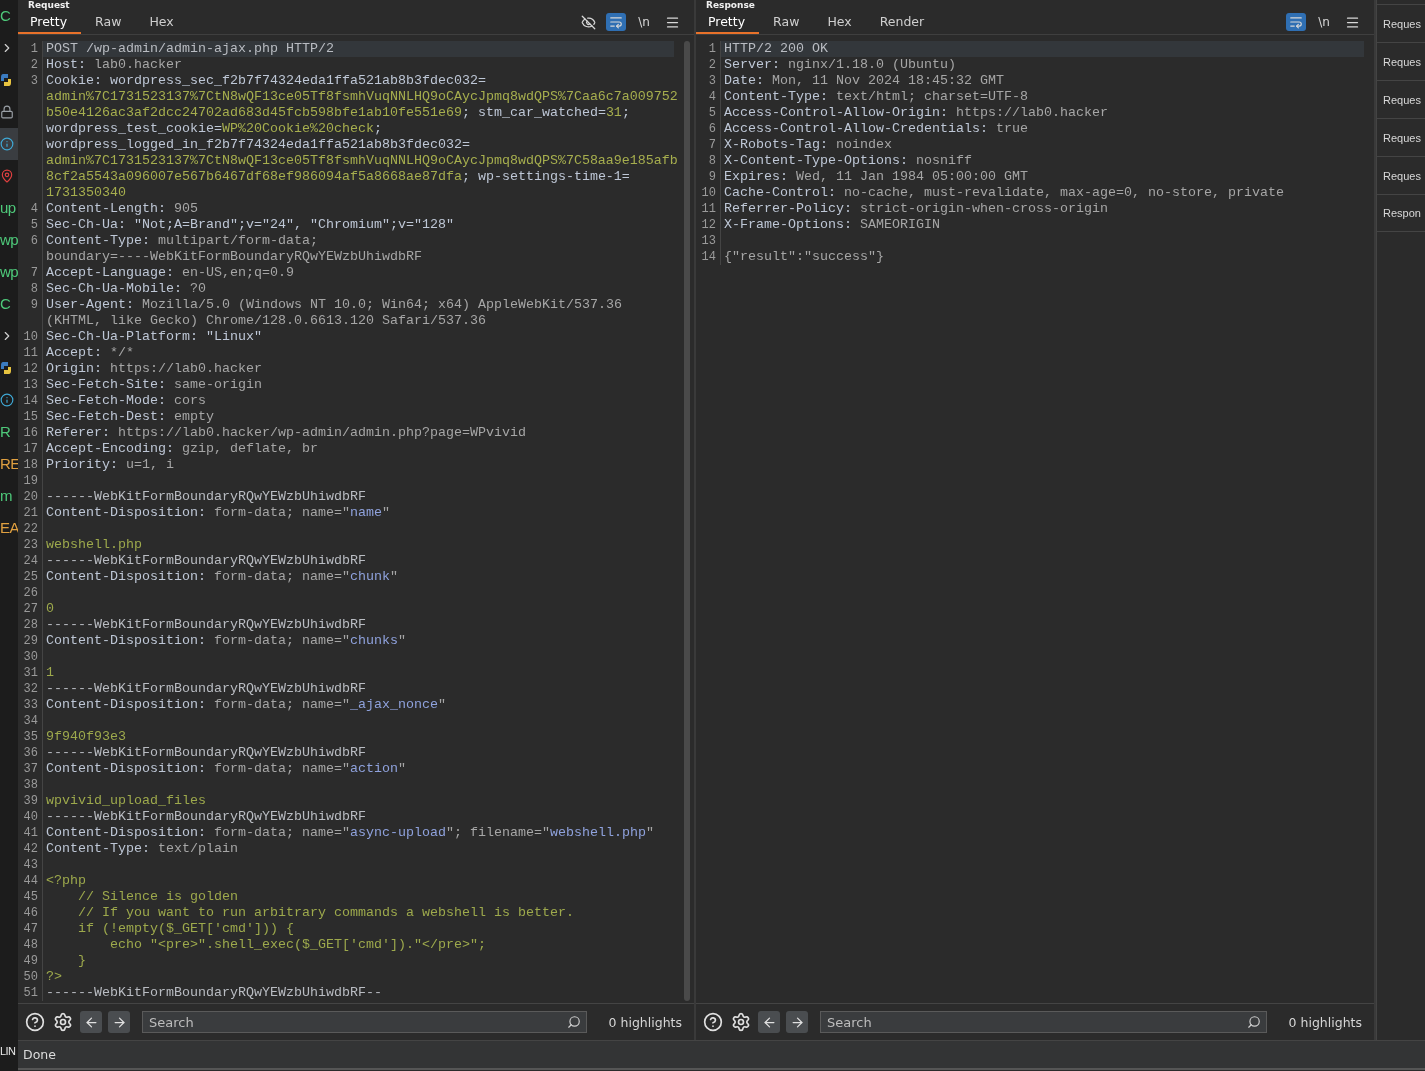 The width and height of the screenshot is (1425, 1071). What do you see at coordinates (708, 209) in the screenshot?
I see `line-number: 11` at bounding box center [708, 209].